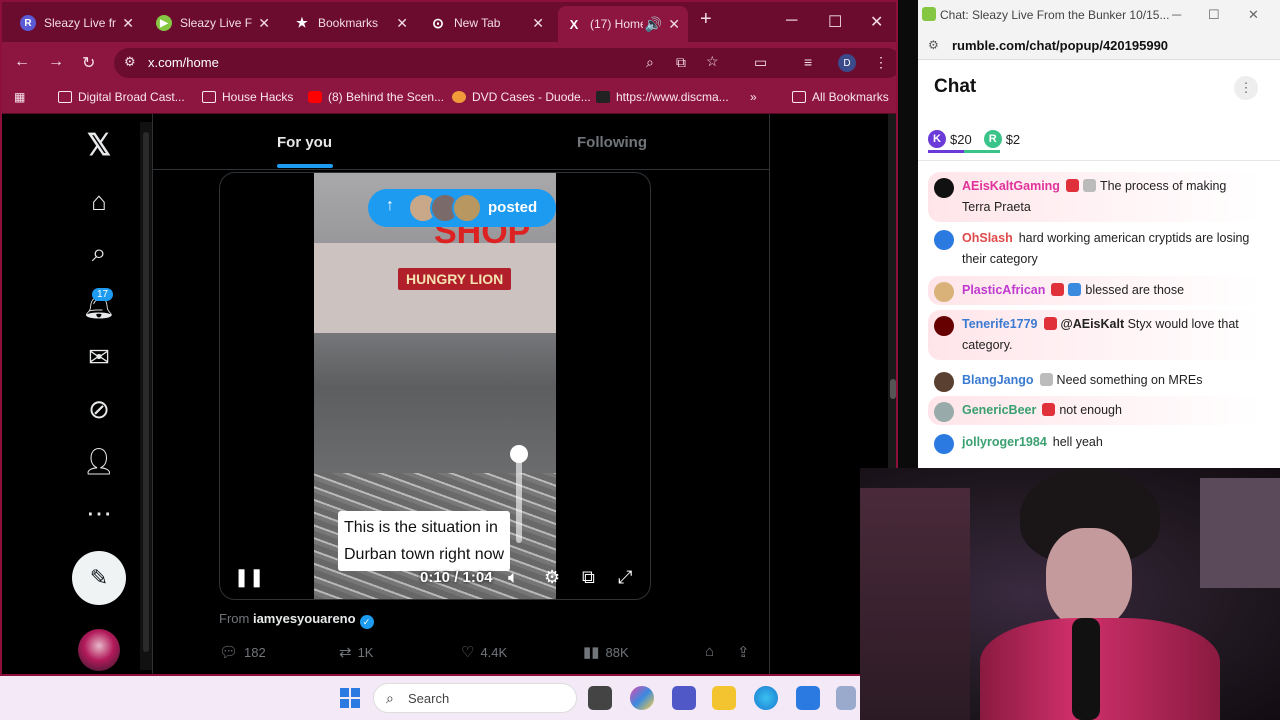  What do you see at coordinates (255, 652) in the screenshot?
I see `reply-count: 182` at bounding box center [255, 652].